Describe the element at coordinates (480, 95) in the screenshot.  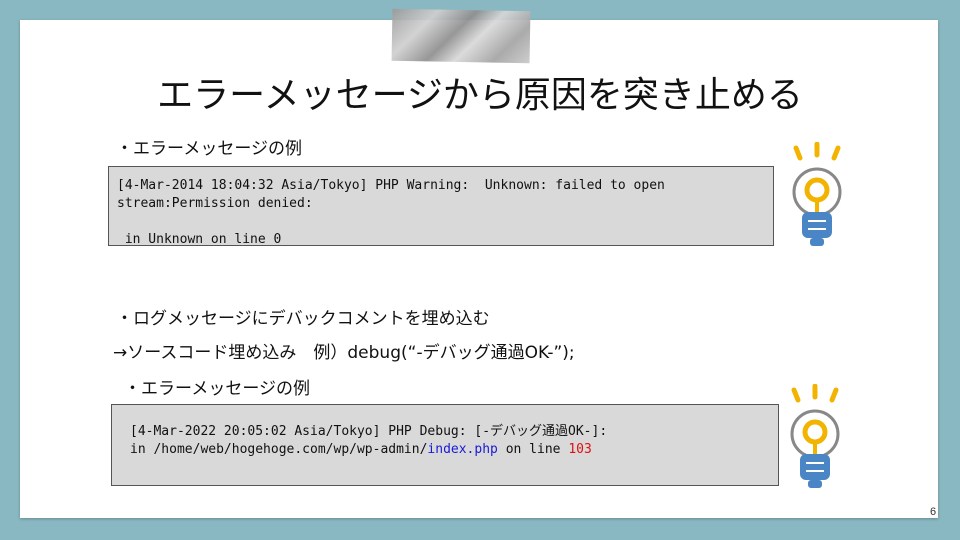
I see `slide-title: エラーメッセージから原因を突き止める` at that location.